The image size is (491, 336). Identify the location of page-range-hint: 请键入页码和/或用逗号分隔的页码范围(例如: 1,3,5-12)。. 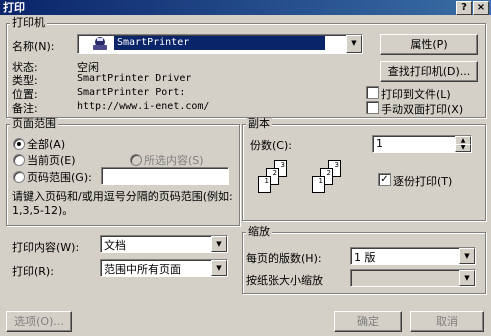
(122, 203).